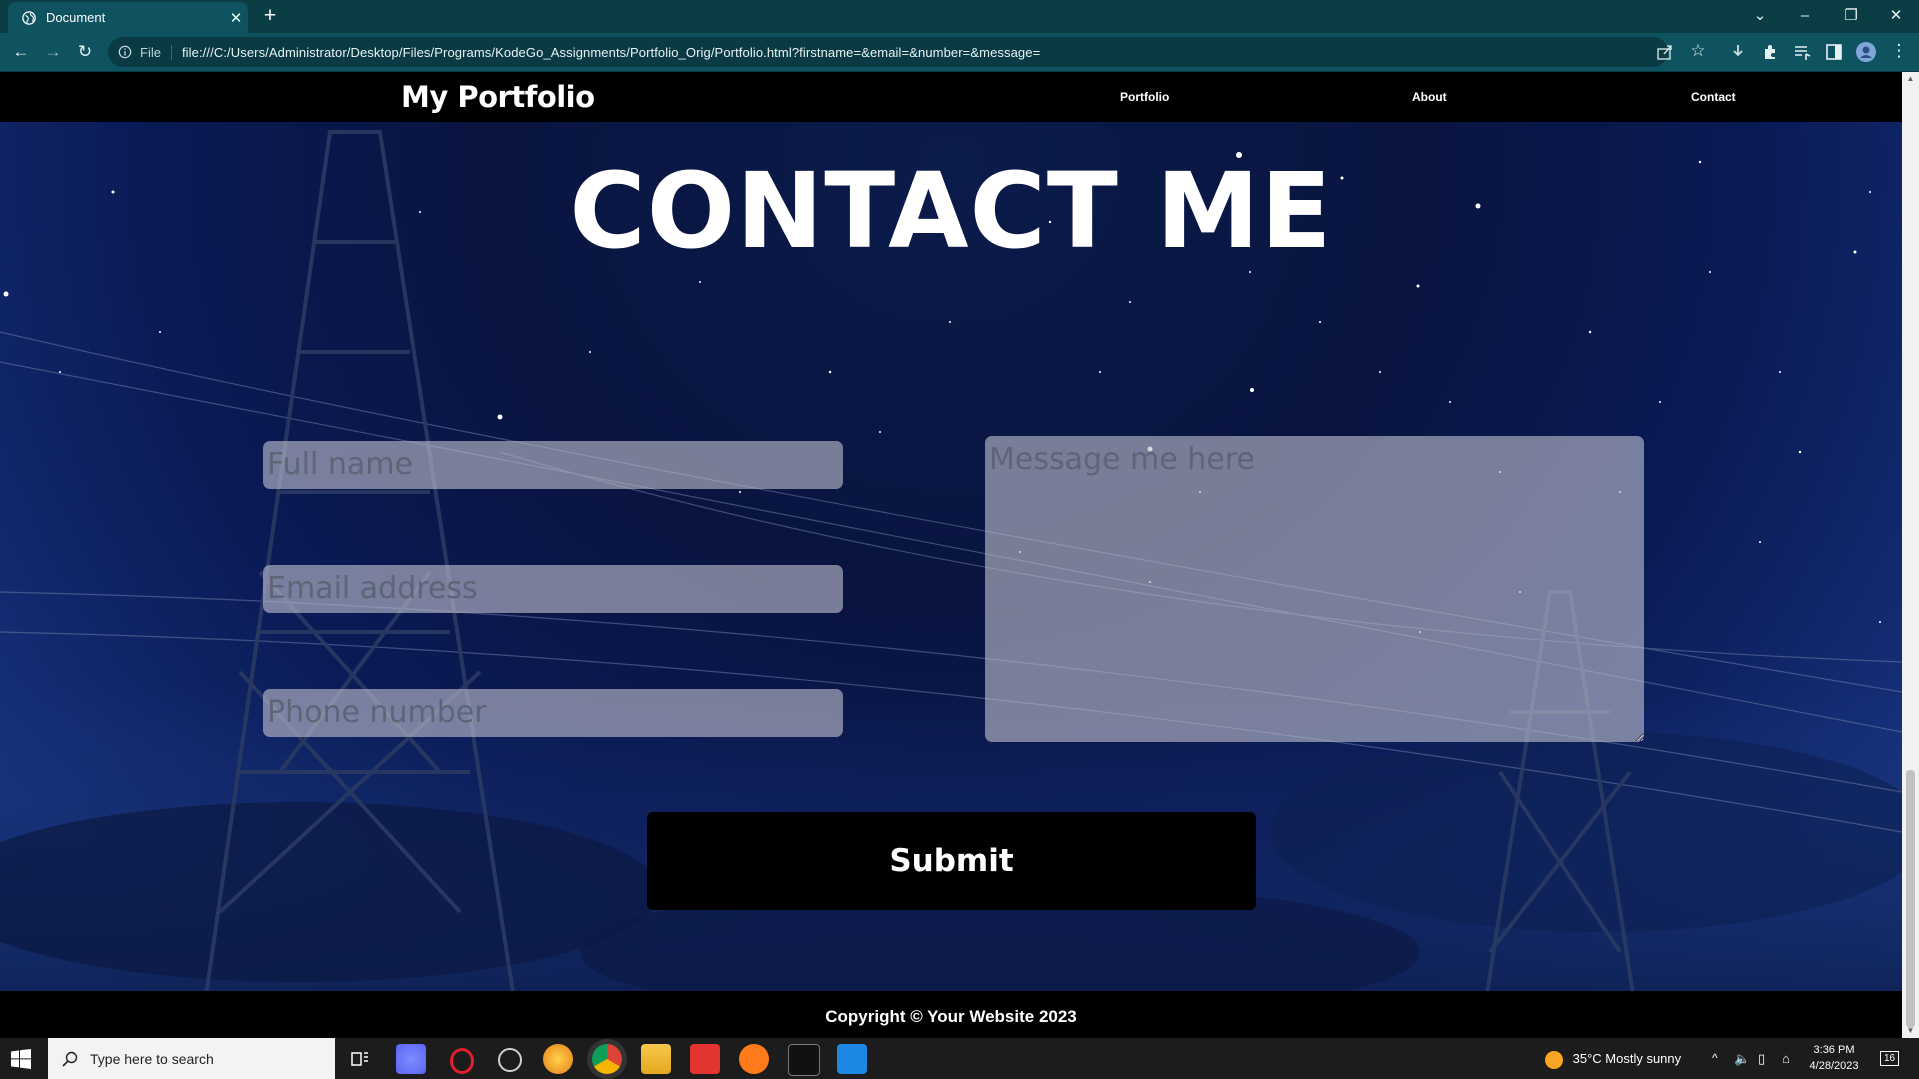 This screenshot has width=1919, height=1079. I want to click on reading-list-icon, so click(1802, 52).